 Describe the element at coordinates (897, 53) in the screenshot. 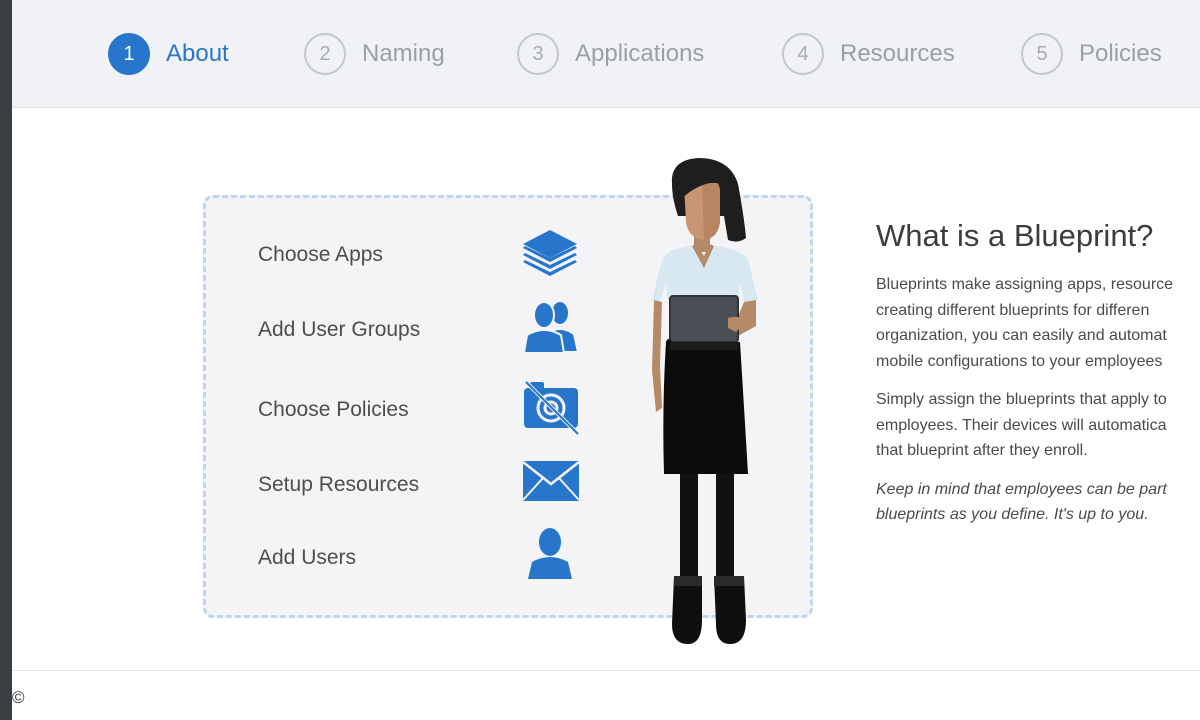

I see `step-label: Resources` at that location.